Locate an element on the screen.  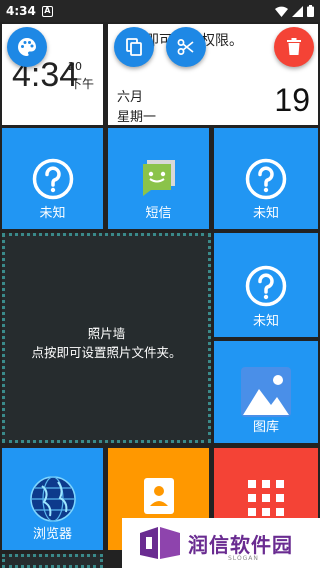
copy-button is located at coordinates (134, 47).